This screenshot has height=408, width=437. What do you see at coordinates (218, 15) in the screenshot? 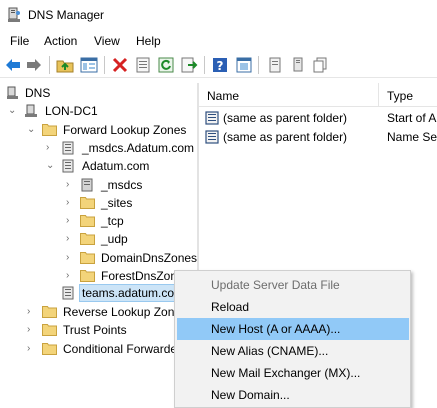
I see `title-bar: DNS Manager` at bounding box center [218, 15].